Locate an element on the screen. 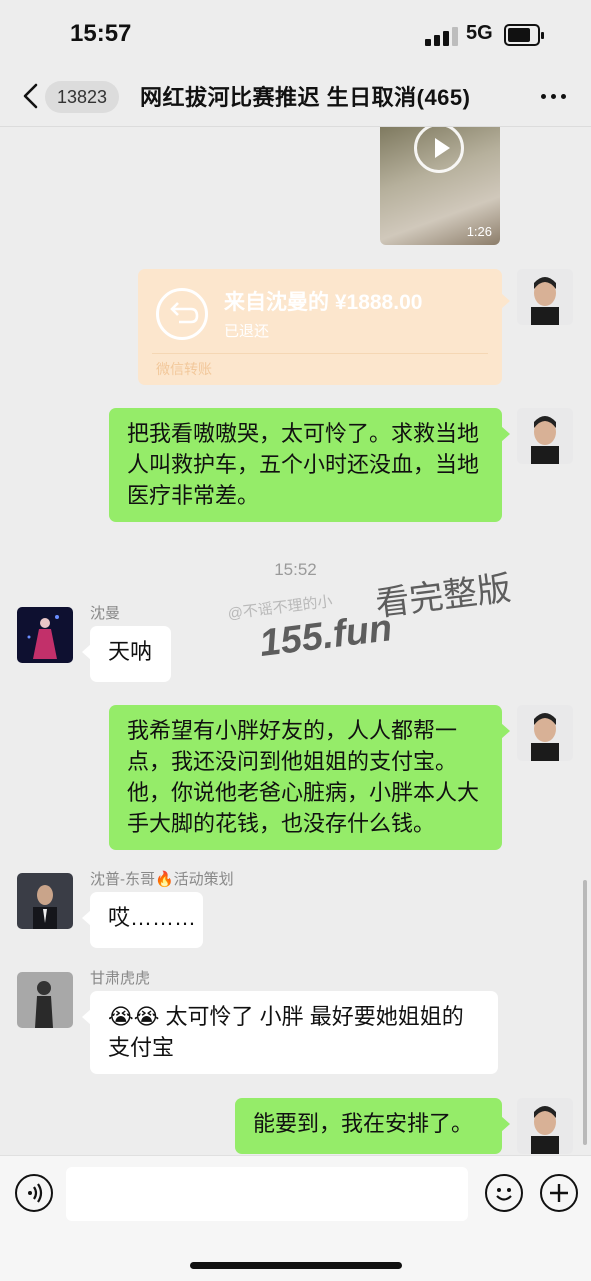 This screenshot has width=591, height=1281. transfer-label: 微信转账 is located at coordinates (184, 369).